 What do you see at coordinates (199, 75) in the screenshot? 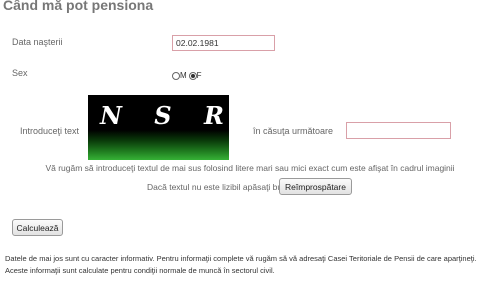
I see `sex-radio-f-label: F` at bounding box center [199, 75].